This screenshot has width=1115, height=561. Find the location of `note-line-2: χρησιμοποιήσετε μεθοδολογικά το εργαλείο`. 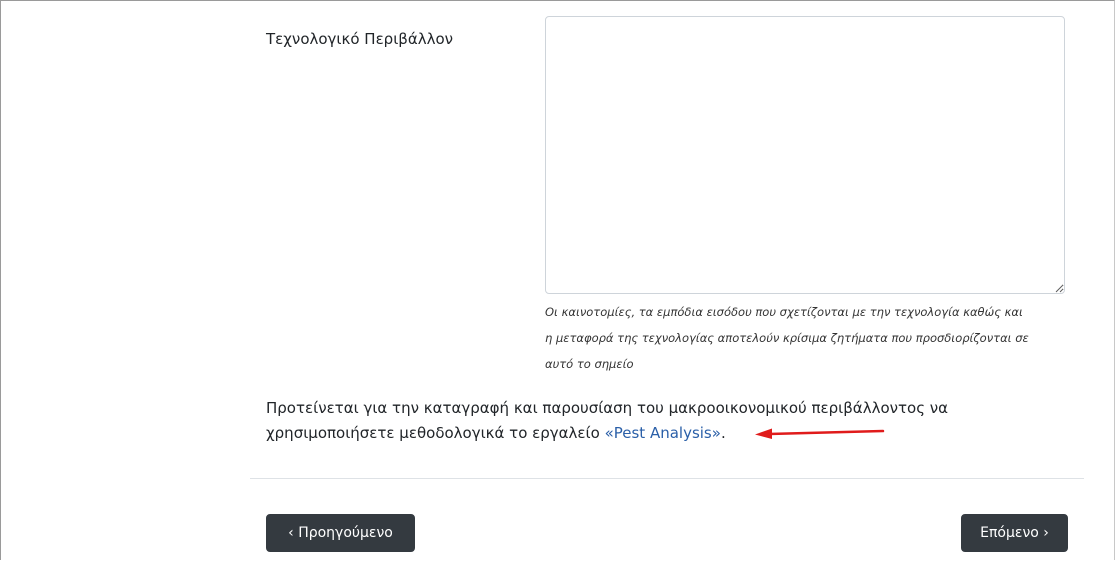

note-line-2: χρησιμοποιήσετε μεθοδολογικά το εργαλείο is located at coordinates (435, 433).